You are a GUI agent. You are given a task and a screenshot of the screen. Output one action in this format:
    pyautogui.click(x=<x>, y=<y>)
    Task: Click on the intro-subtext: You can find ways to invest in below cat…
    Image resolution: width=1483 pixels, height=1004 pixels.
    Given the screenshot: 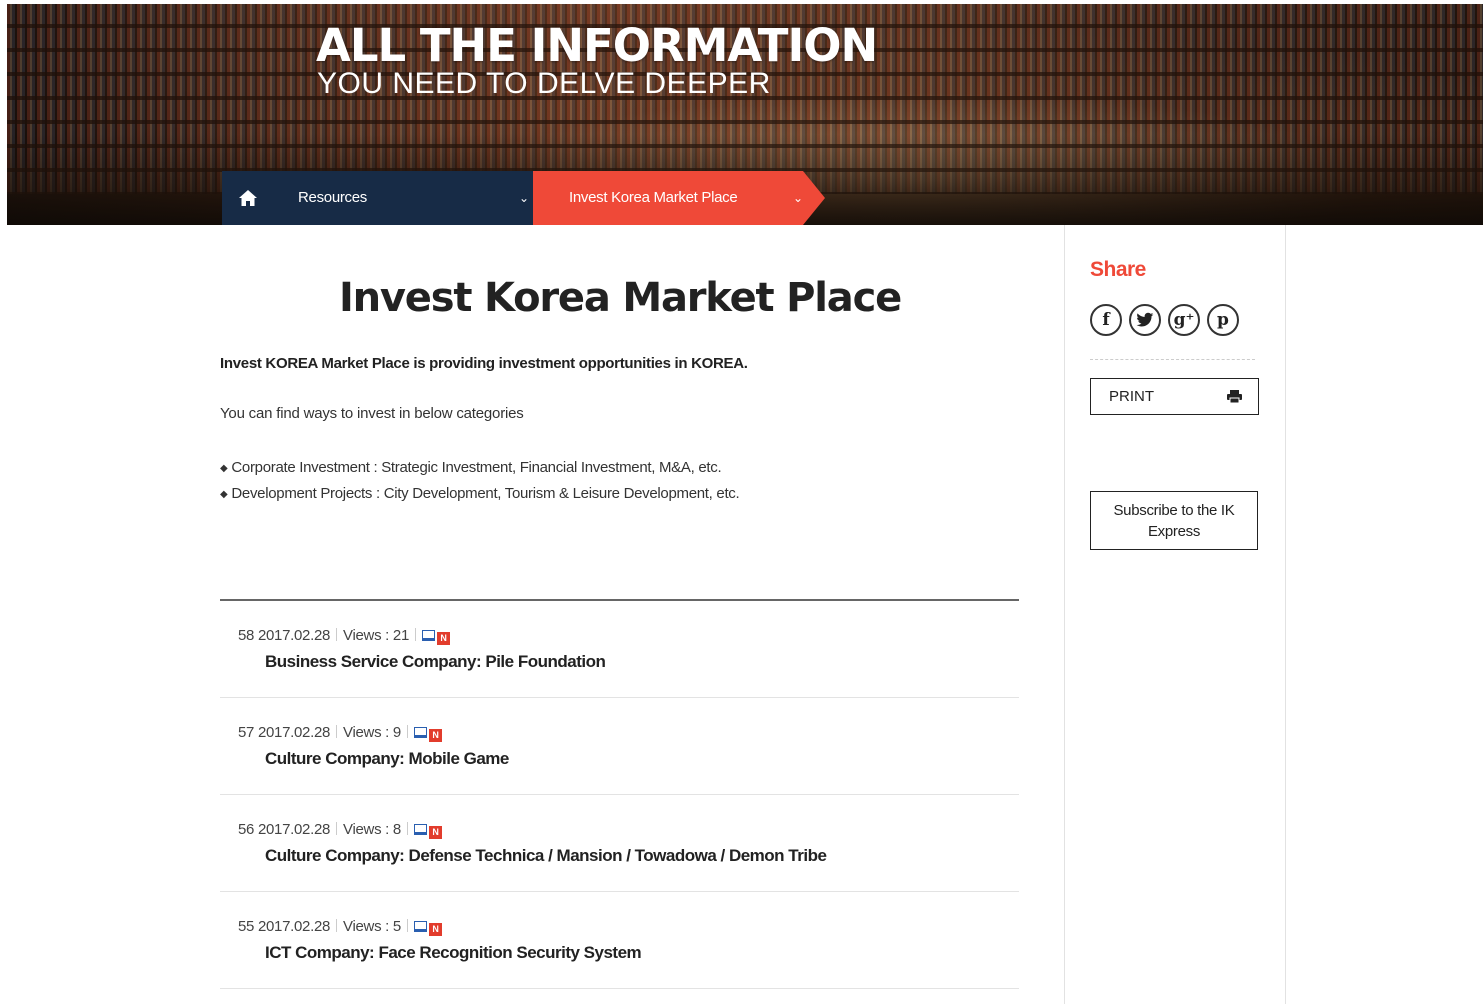 What is the action you would take?
    pyautogui.click(x=372, y=413)
    